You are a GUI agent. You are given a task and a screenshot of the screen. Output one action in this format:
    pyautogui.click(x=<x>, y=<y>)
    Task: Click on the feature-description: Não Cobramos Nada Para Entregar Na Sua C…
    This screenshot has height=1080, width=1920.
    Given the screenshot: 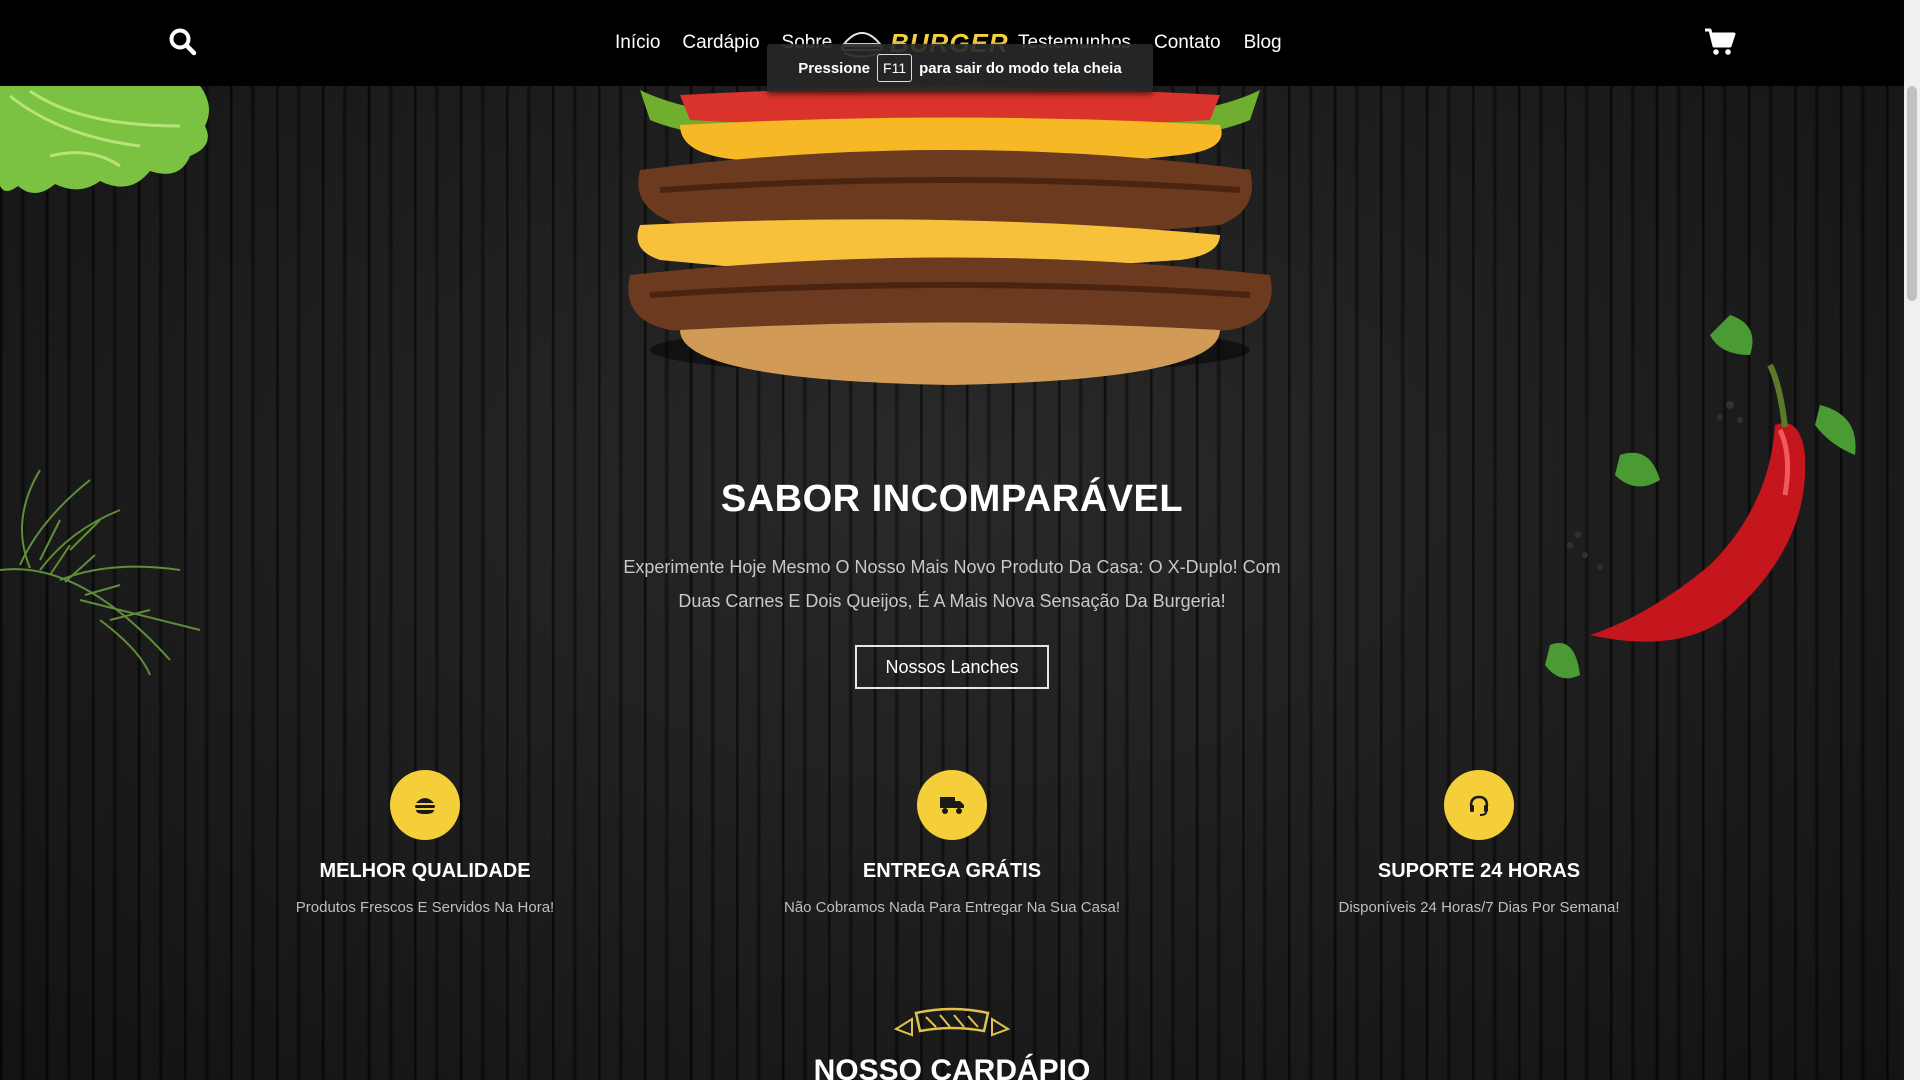 What is the action you would take?
    pyautogui.click(x=951, y=907)
    